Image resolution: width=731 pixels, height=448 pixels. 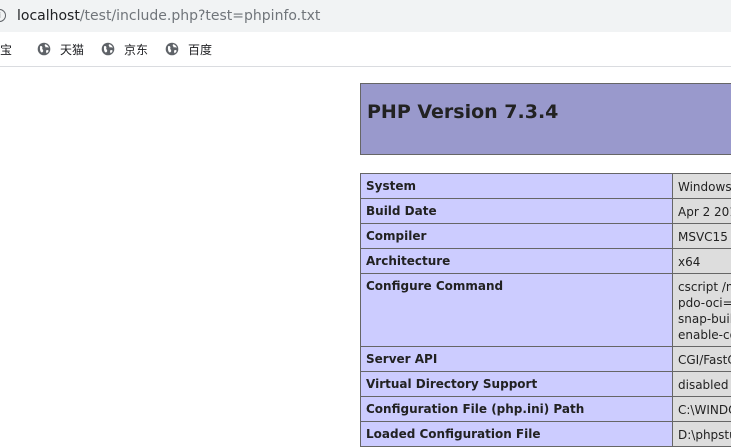 I want to click on row-value: MSVC15 (, so click(x=701, y=236).